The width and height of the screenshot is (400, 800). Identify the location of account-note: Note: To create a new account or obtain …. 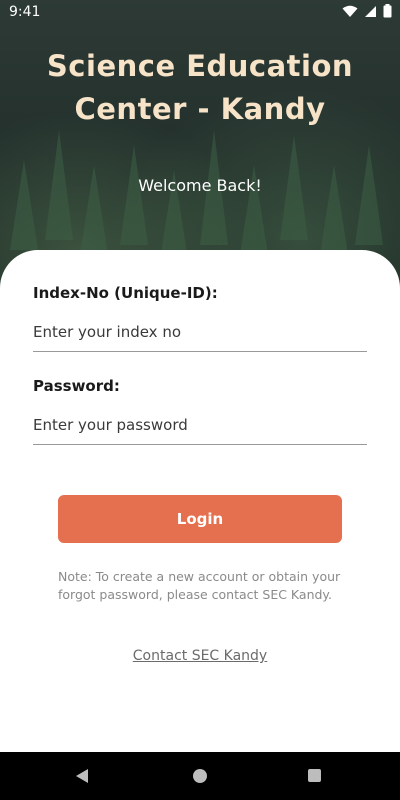
(199, 585).